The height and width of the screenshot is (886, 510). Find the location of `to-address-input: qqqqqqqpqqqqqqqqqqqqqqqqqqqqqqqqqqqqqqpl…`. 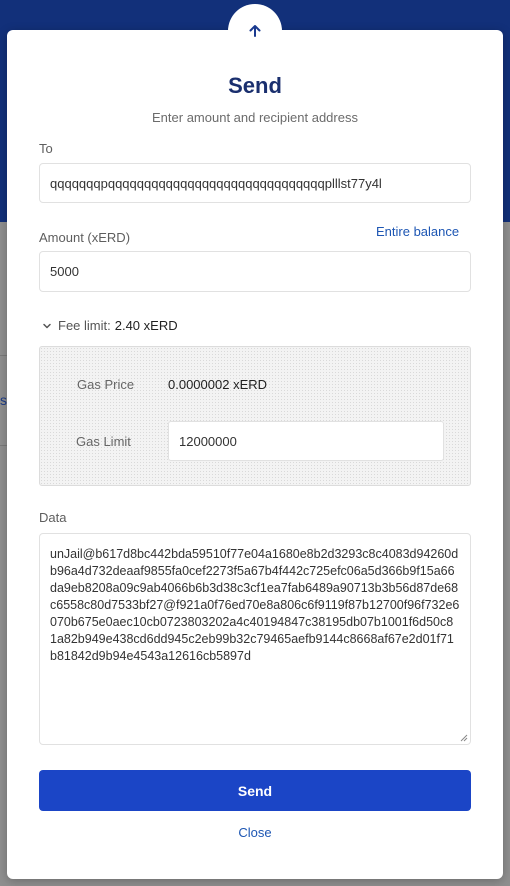

to-address-input: qqqqqqqpqqqqqqqqqqqqqqqqqqqqqqqqqqqqqqpl… is located at coordinates (255, 183).